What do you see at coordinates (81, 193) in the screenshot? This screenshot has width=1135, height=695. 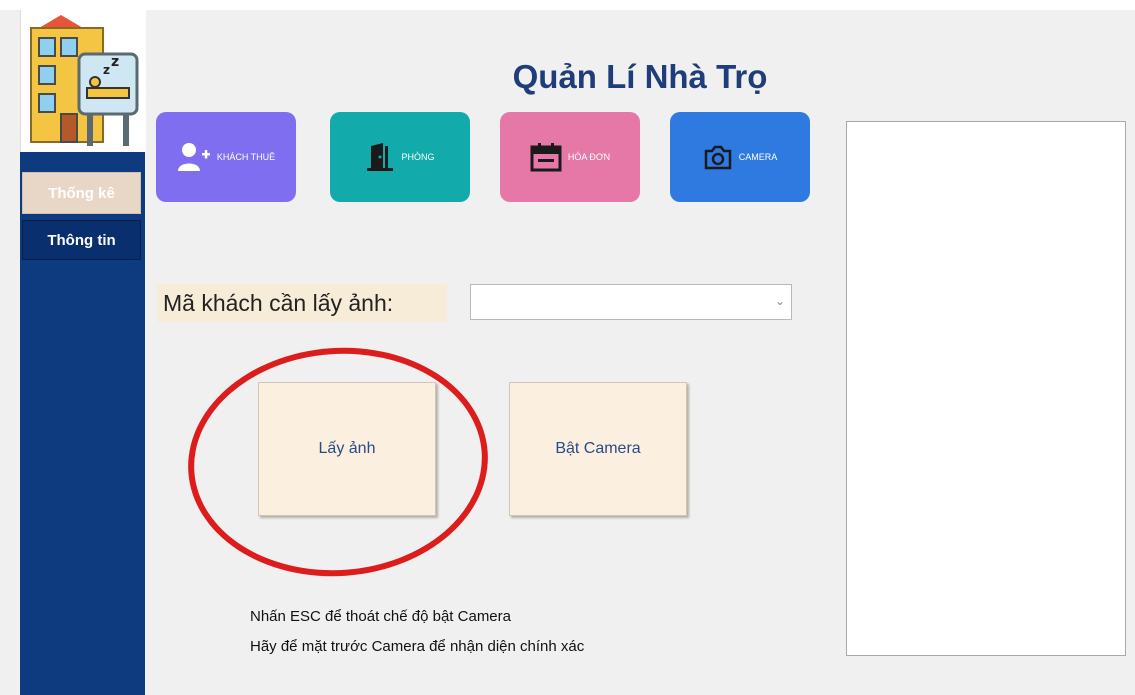 I see `sidebar-item-statistics: Thống kê` at bounding box center [81, 193].